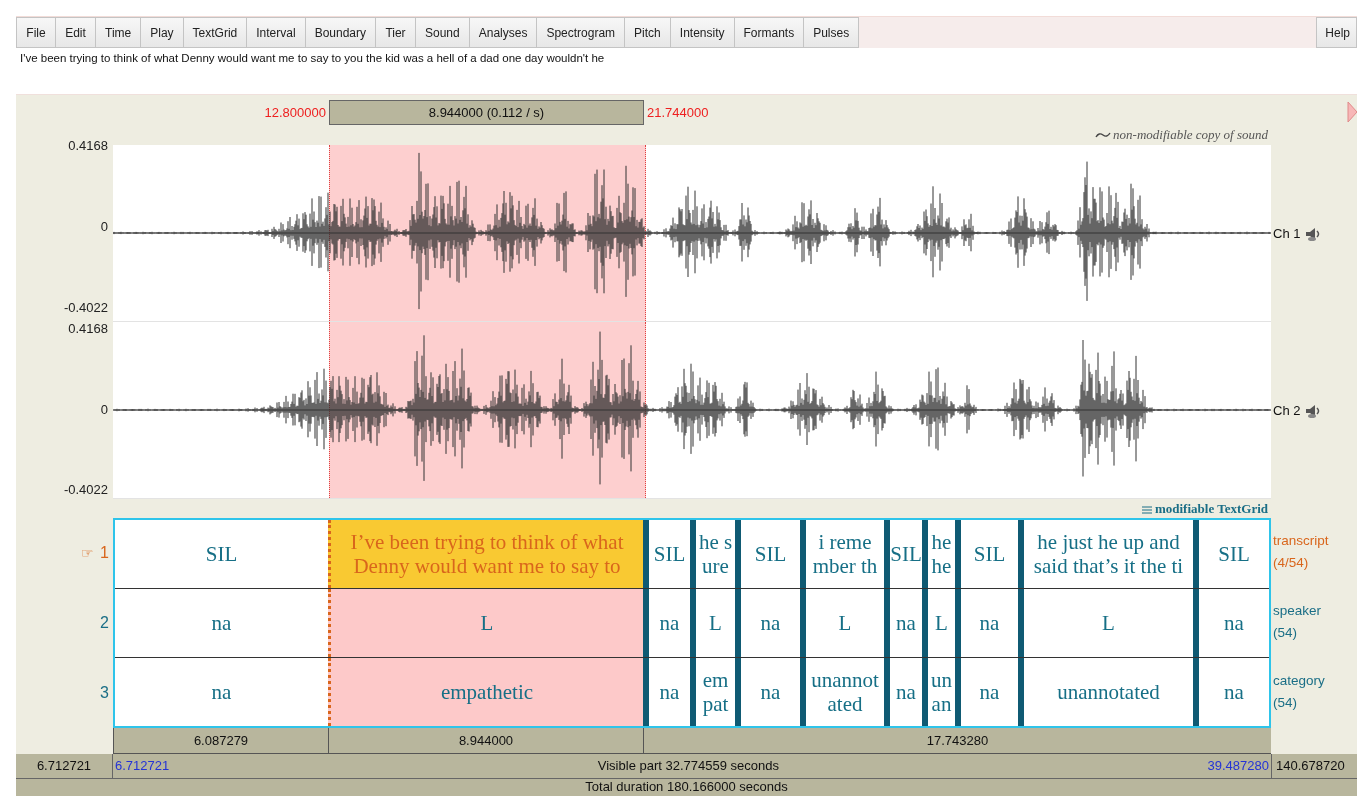 The image size is (1357, 796). I want to click on channel-label: Ch 2, so click(1287, 410).